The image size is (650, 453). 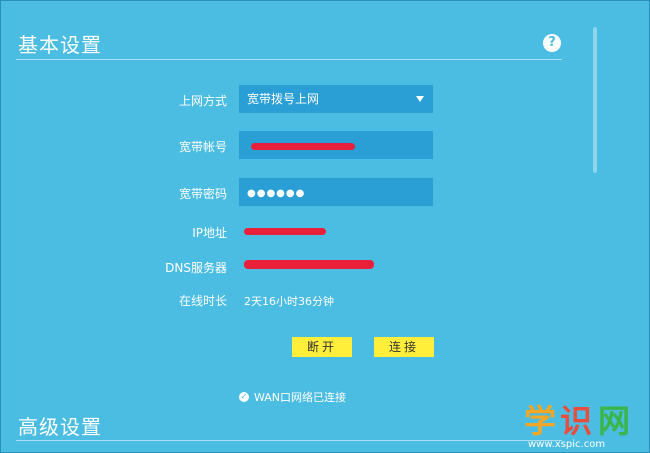 What do you see at coordinates (404, 347) in the screenshot?
I see `connect-button: 连接` at bounding box center [404, 347].